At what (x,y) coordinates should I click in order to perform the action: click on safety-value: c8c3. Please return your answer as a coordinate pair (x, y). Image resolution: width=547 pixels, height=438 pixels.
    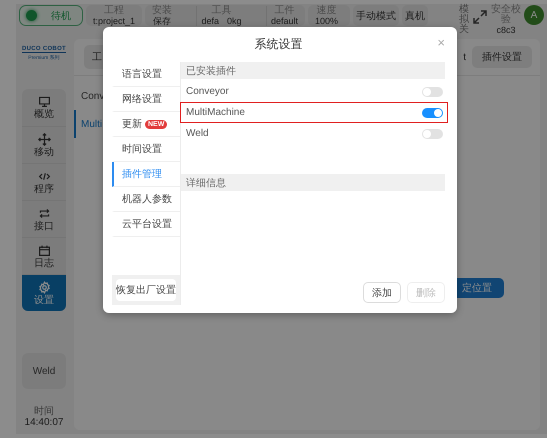
    Looking at the image, I should click on (506, 30).